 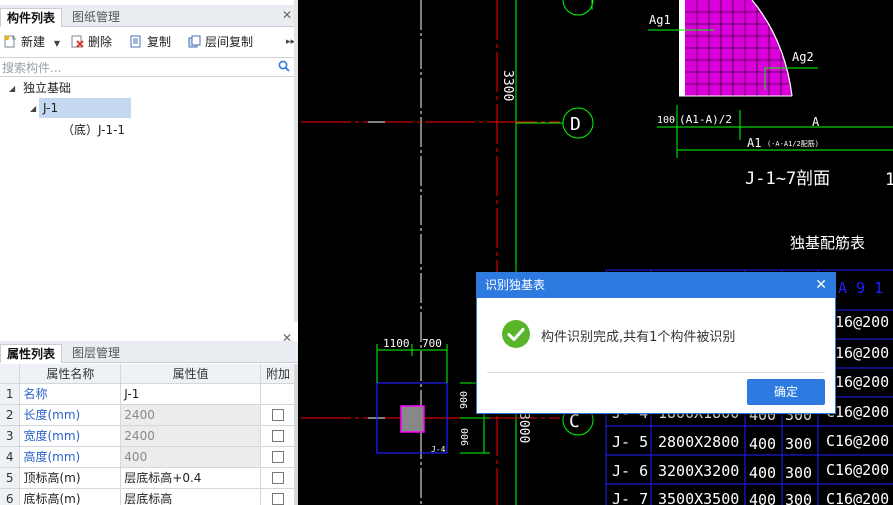 What do you see at coordinates (284, 66) in the screenshot?
I see `search-icon` at bounding box center [284, 66].